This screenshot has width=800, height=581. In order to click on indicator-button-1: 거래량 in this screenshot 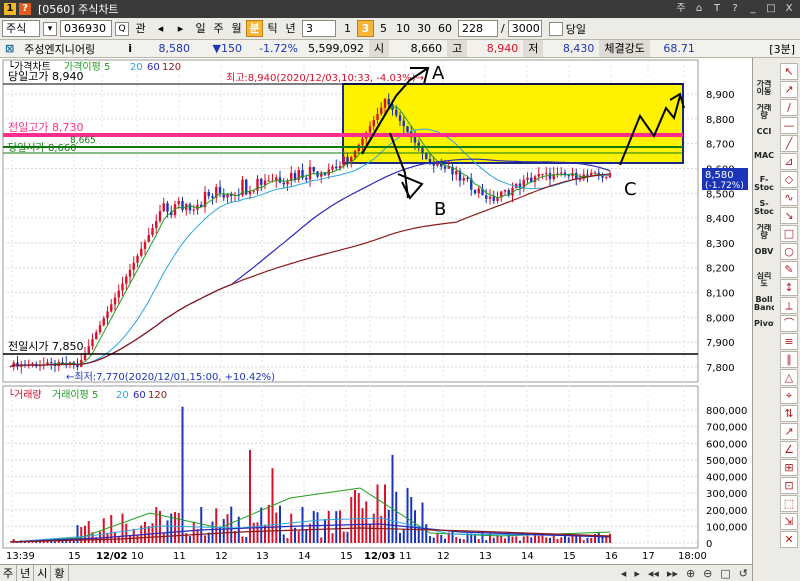, I will do `click(764, 116)`.